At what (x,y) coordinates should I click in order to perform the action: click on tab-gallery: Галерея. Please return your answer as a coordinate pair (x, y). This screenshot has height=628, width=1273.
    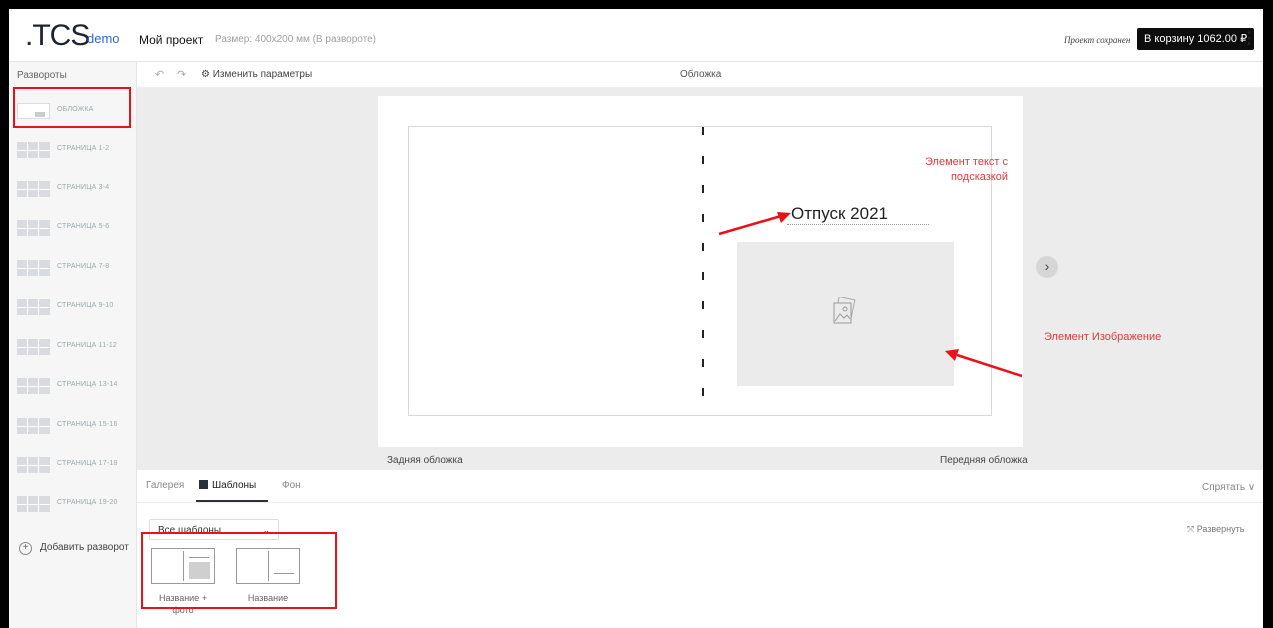
    Looking at the image, I should click on (165, 485).